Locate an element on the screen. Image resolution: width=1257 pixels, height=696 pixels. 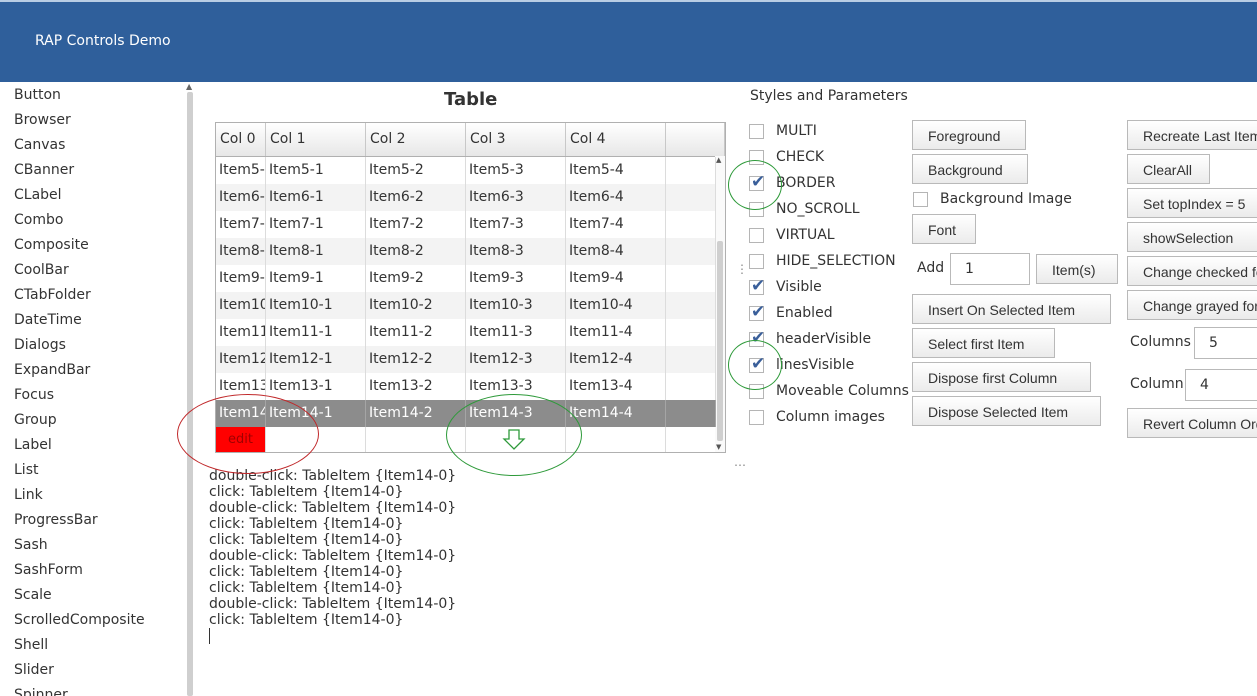
table-row: Item11-0Item11-1Item11-2Item11-3Item11-4 is located at coordinates (466, 332).